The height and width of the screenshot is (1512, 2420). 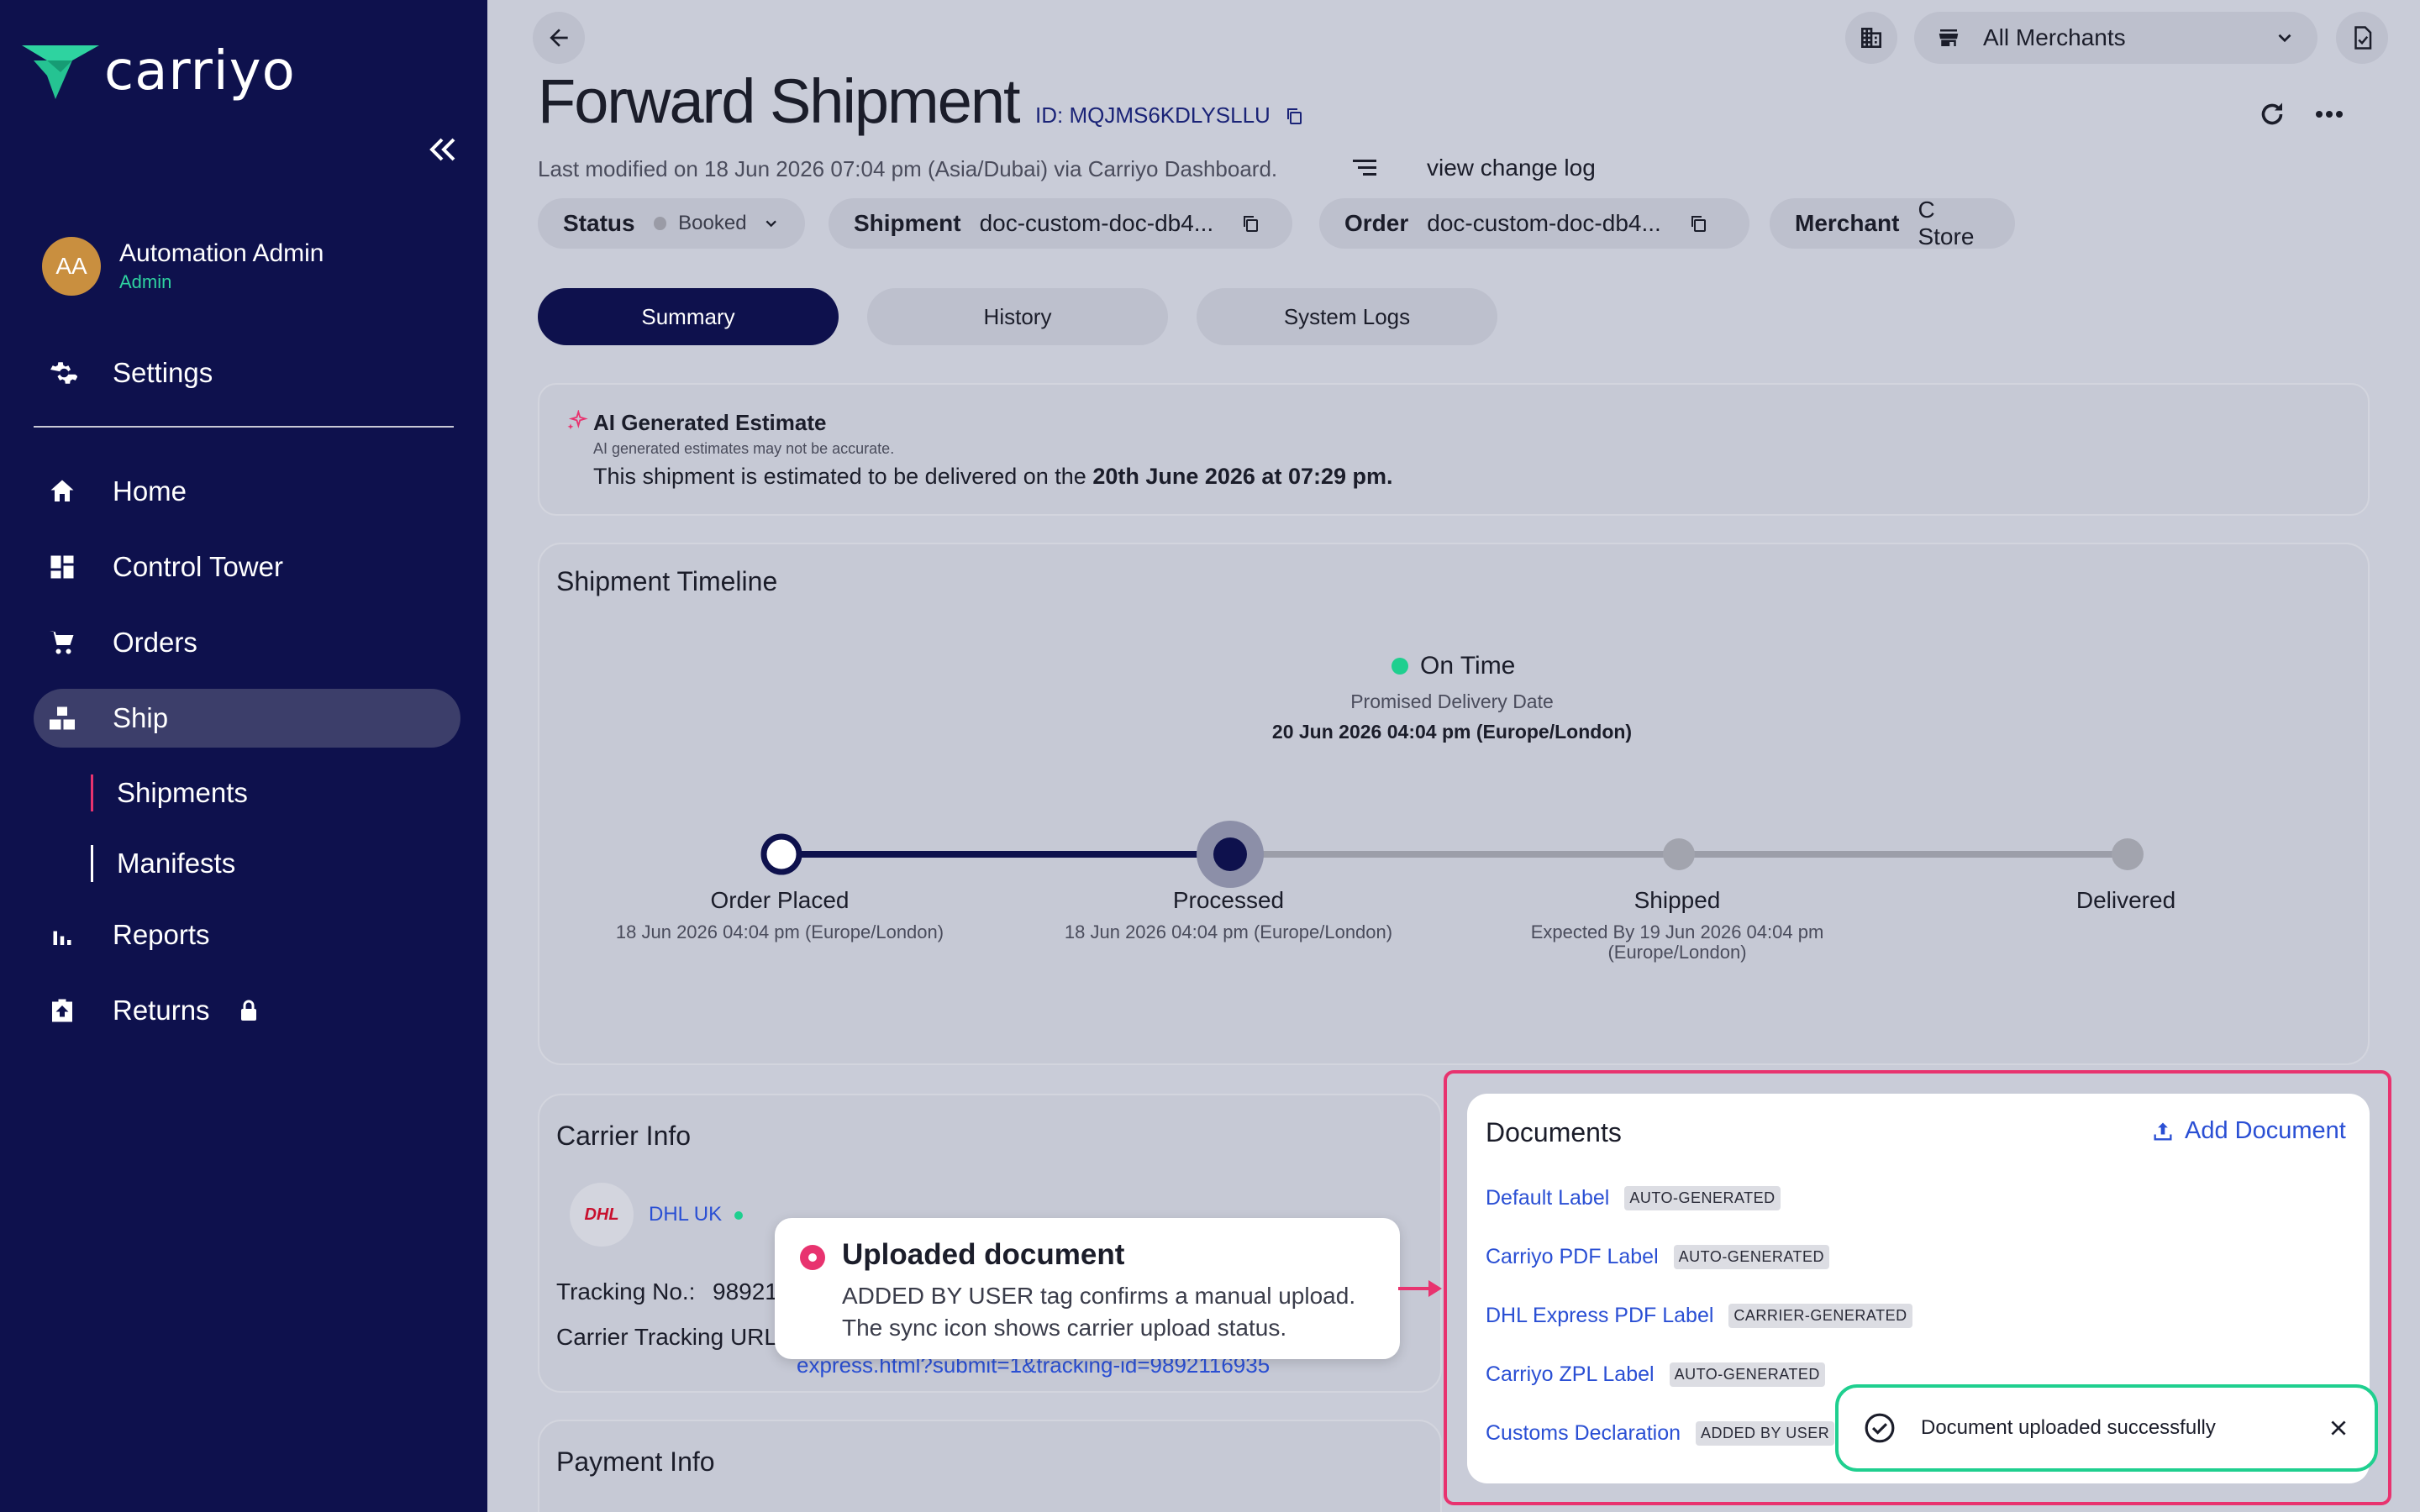 I want to click on document-row: Carriyo PDF Label AUTO-GENERATED, so click(x=1657, y=1257).